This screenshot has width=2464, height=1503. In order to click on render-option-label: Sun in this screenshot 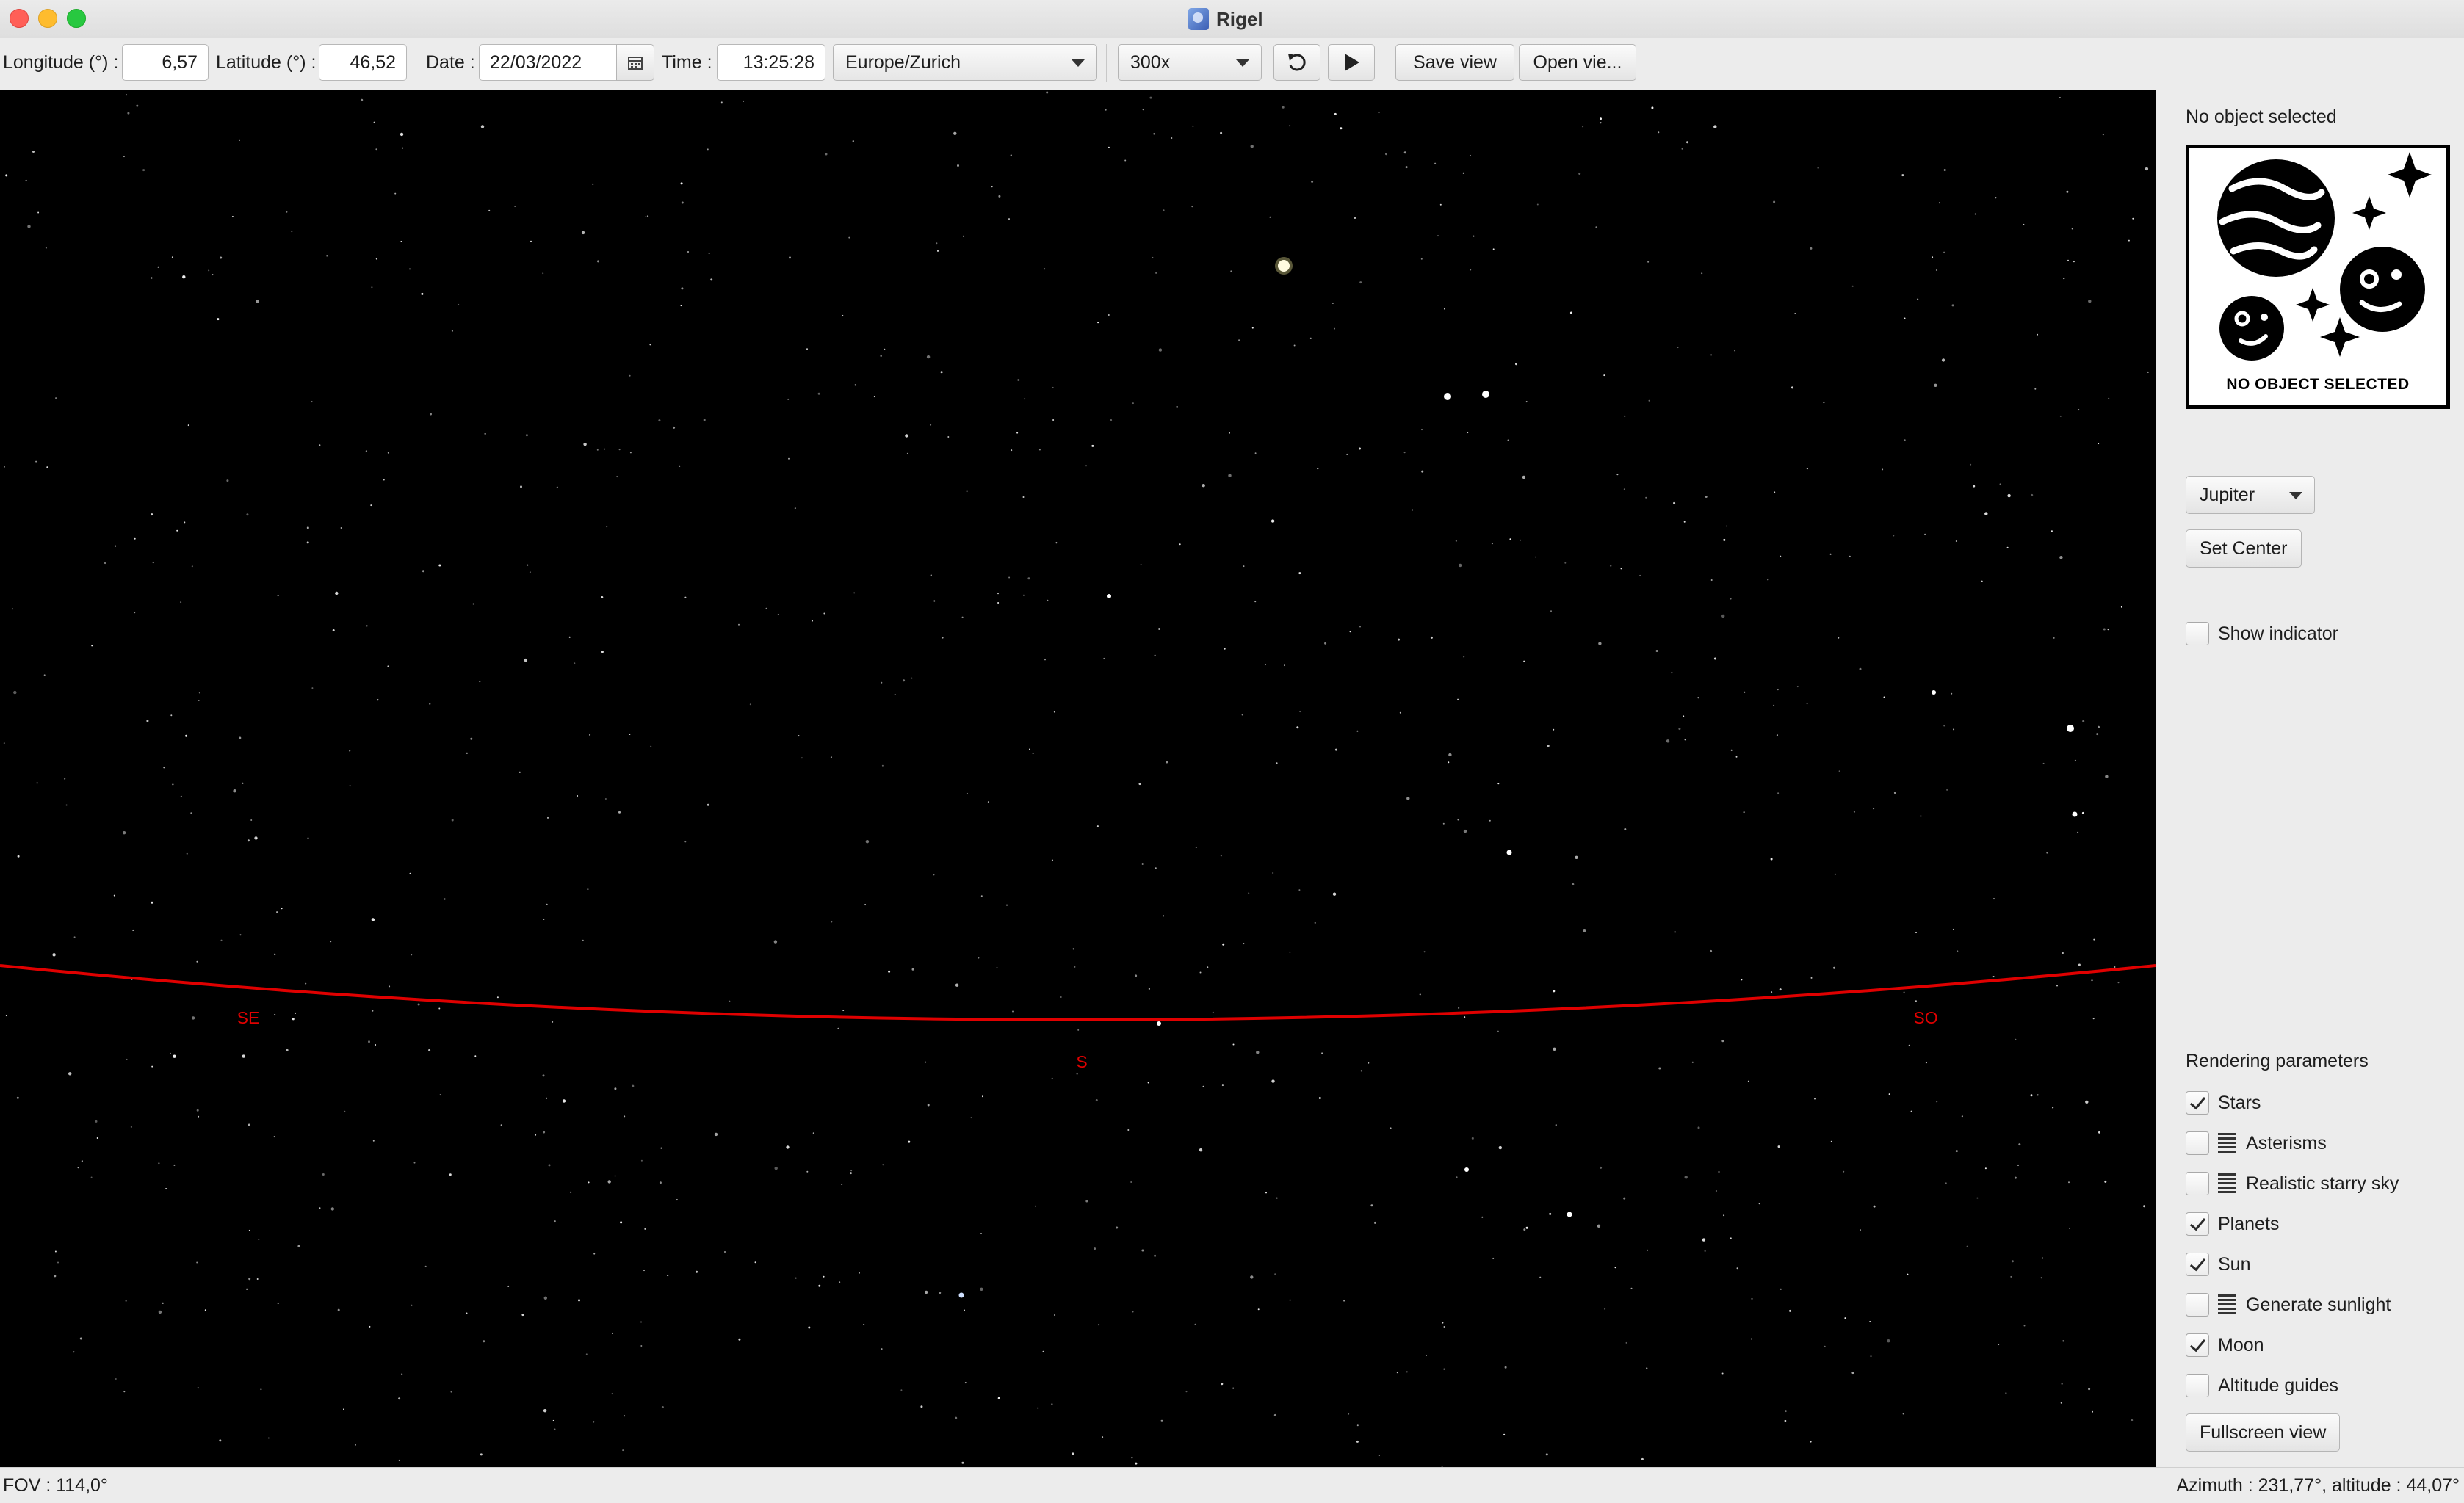, I will do `click(2234, 1264)`.